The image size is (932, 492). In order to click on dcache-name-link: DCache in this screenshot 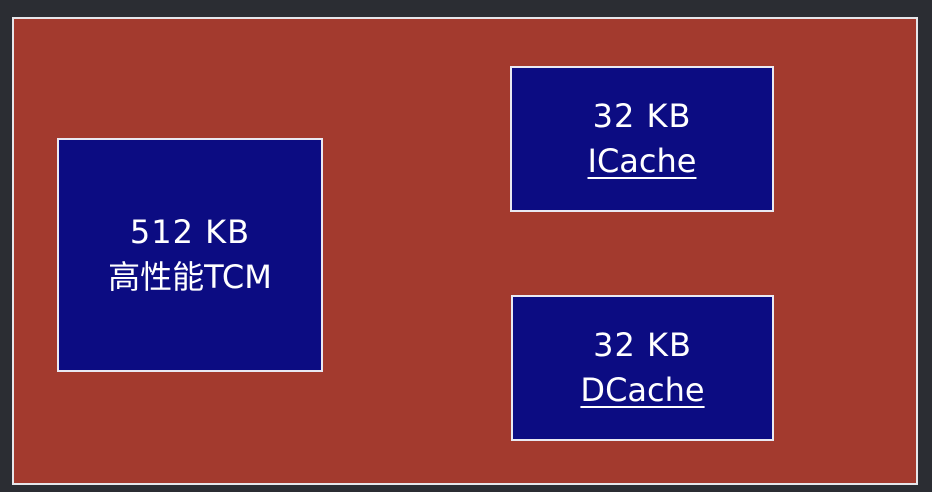, I will do `click(642, 390)`.